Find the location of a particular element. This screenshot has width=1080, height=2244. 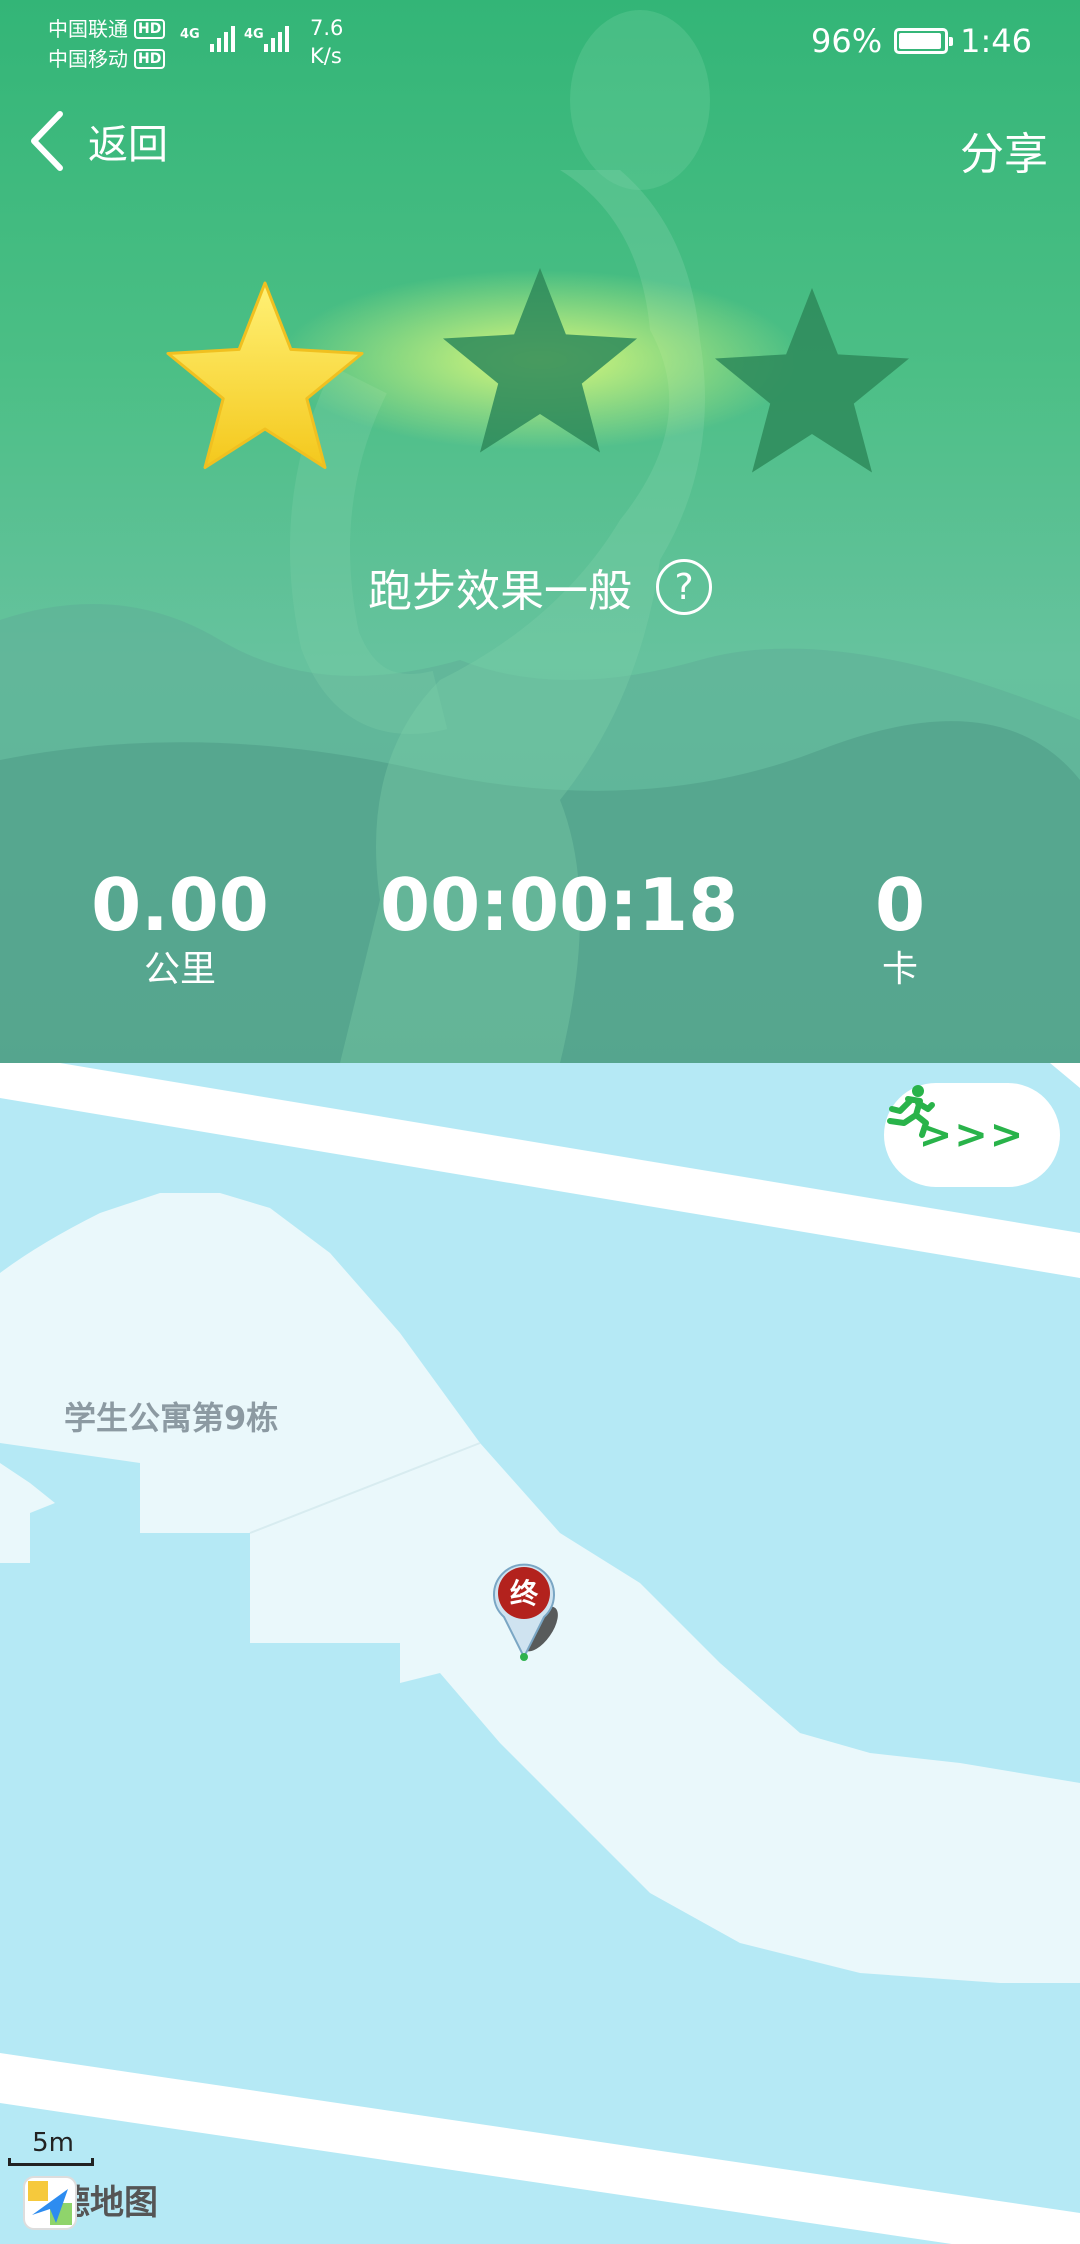

network-speed-value: 7.6 is located at coordinates (327, 28).